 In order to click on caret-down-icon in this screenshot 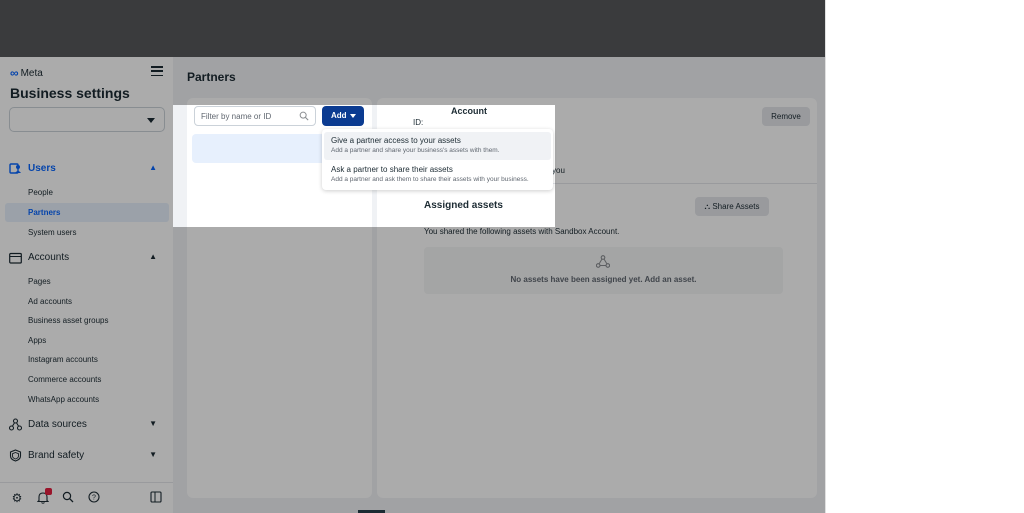, I will do `click(353, 116)`.